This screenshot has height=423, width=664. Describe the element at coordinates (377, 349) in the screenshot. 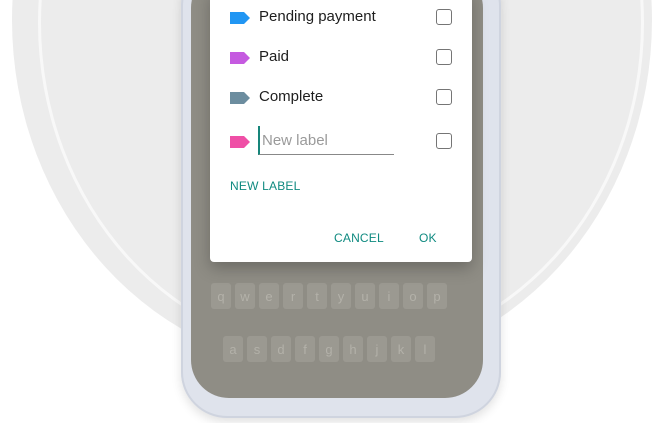

I see `key-j: j` at that location.